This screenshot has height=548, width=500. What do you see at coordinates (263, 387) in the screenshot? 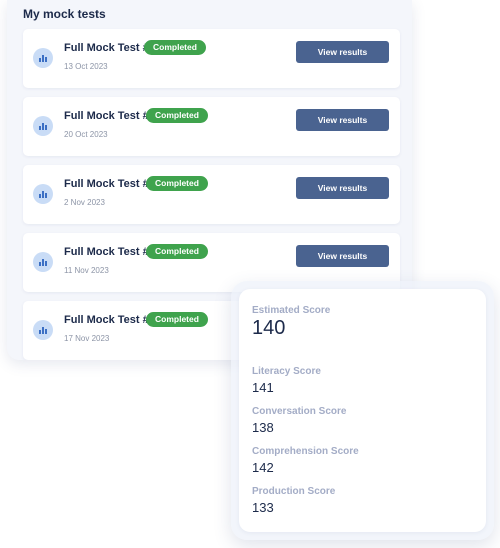
I see `literacy-score-value: 141` at bounding box center [263, 387].